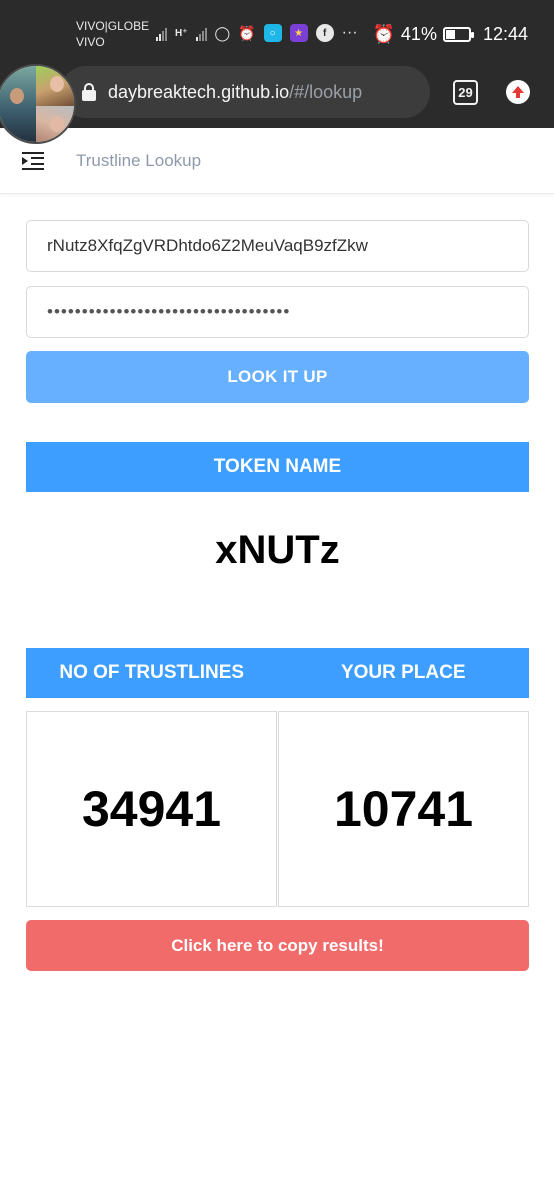 This screenshot has width=554, height=1200. What do you see at coordinates (418, 34) in the screenshot?
I see `battery-percent: 41%` at bounding box center [418, 34].